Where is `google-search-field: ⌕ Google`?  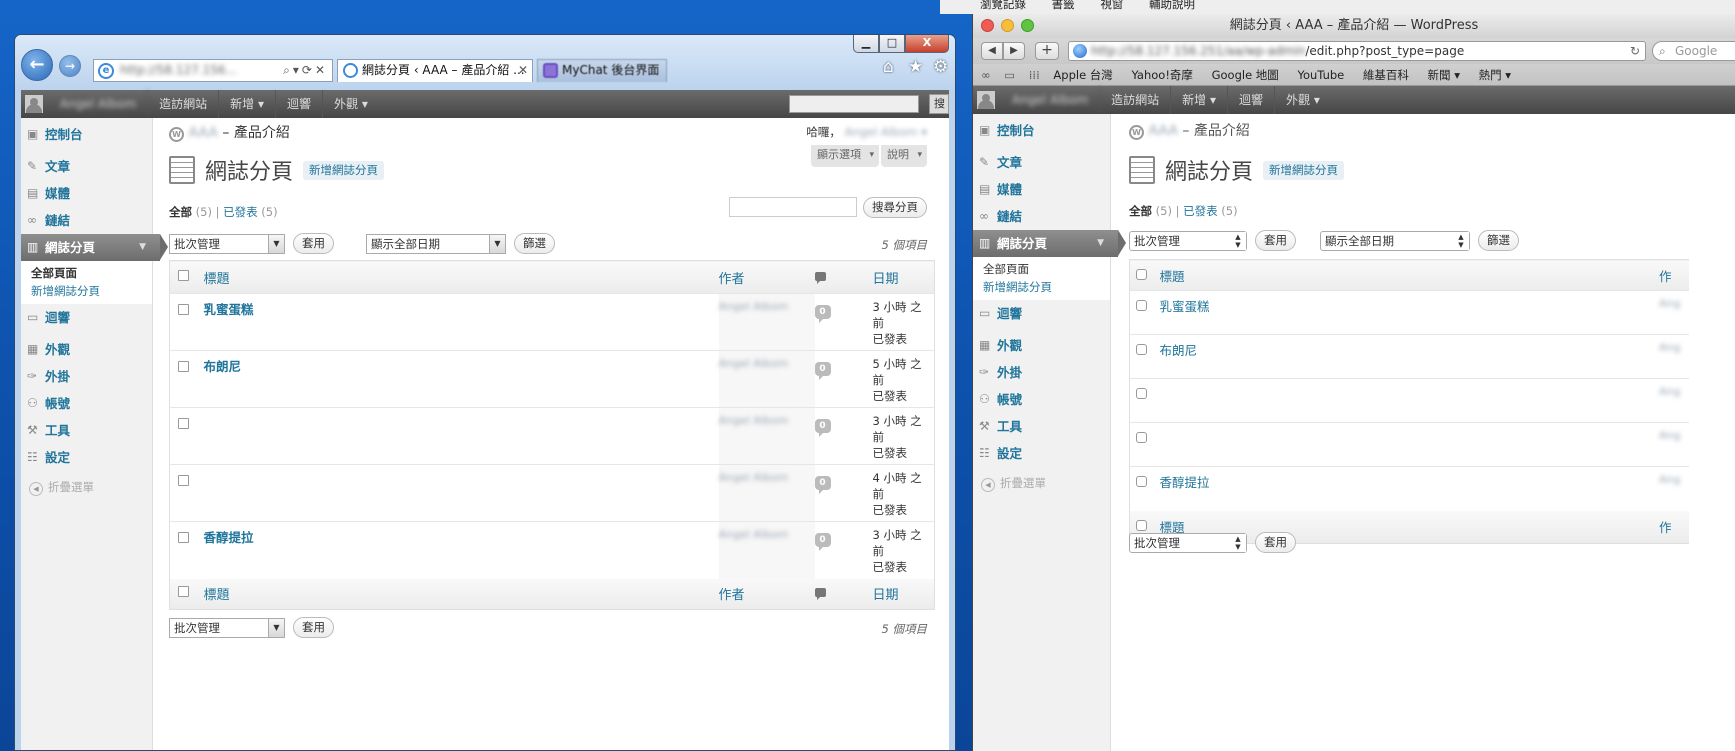
google-search-field: ⌕ Google is located at coordinates (1693, 51).